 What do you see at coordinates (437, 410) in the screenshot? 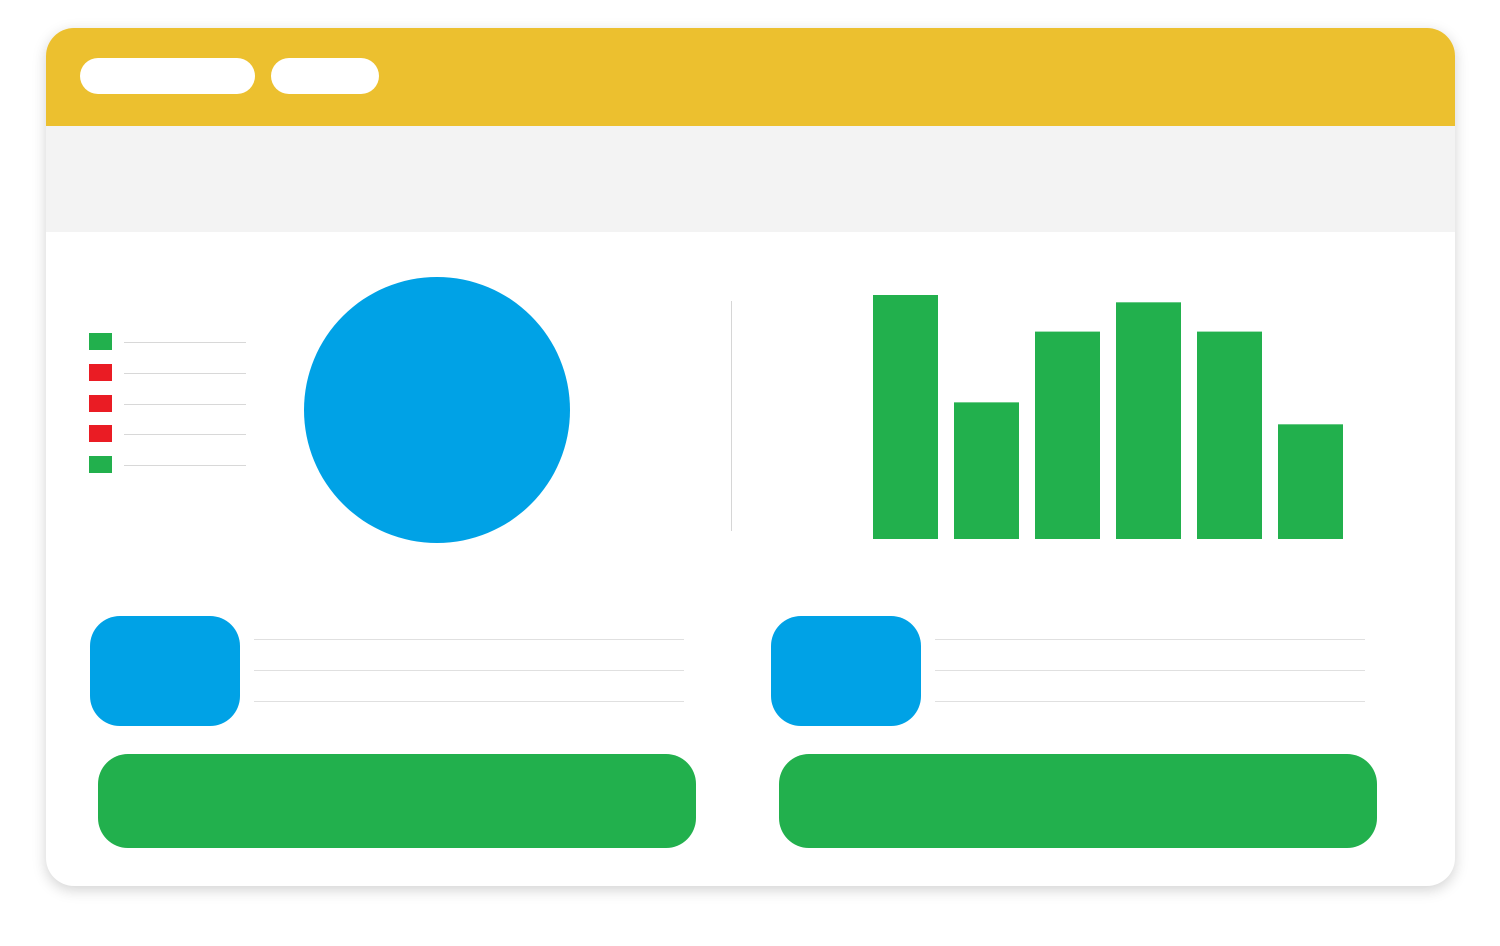
I see `pie-chart-slice` at bounding box center [437, 410].